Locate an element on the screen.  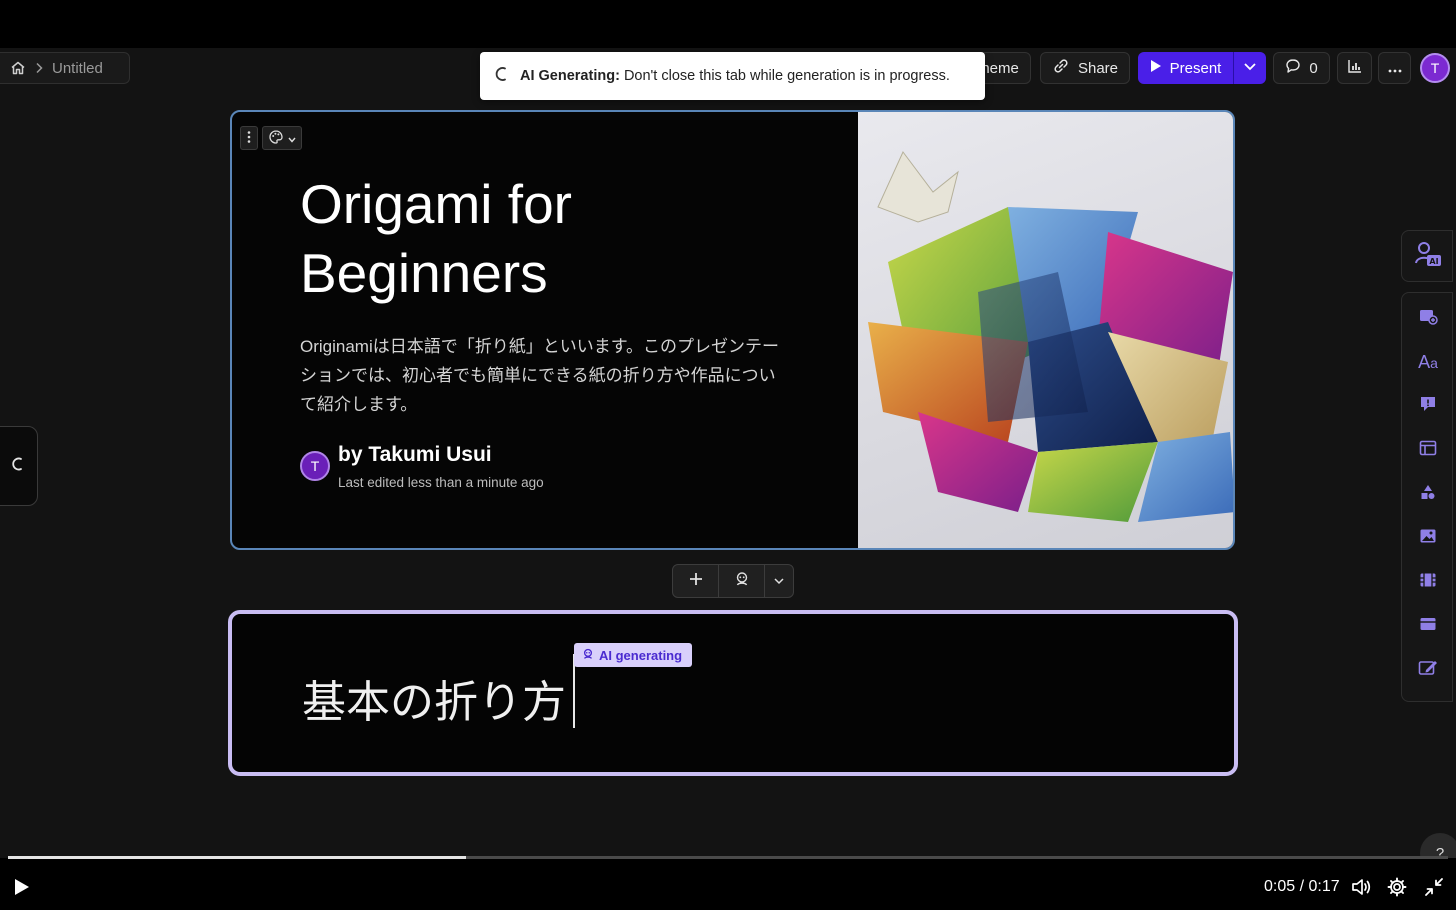
video-progress-bar is located at coordinates (728, 857).